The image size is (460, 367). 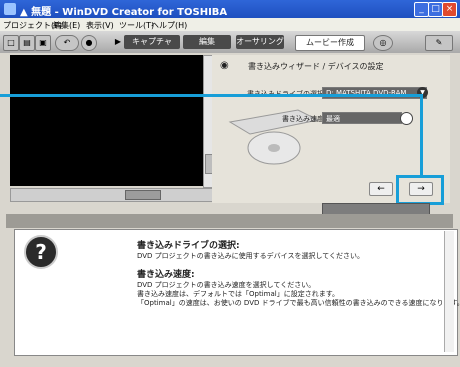 What do you see at coordinates (421, 9) in the screenshot?
I see `minimize-button: _` at bounding box center [421, 9].